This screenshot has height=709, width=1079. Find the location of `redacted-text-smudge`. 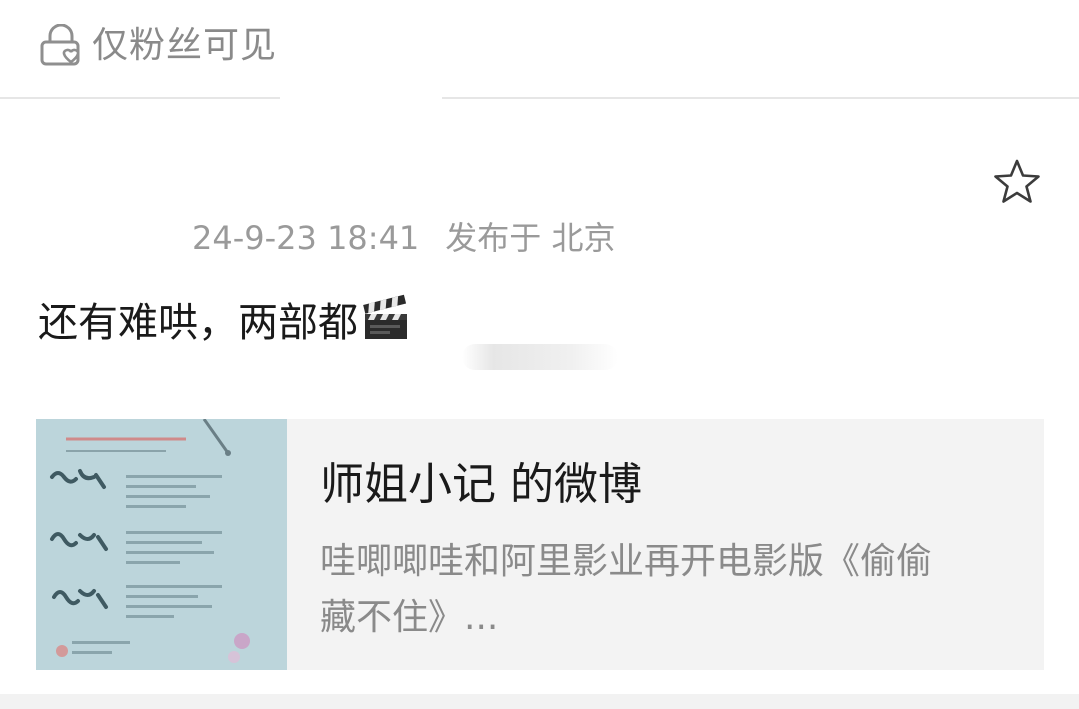

redacted-text-smudge is located at coordinates (540, 357).